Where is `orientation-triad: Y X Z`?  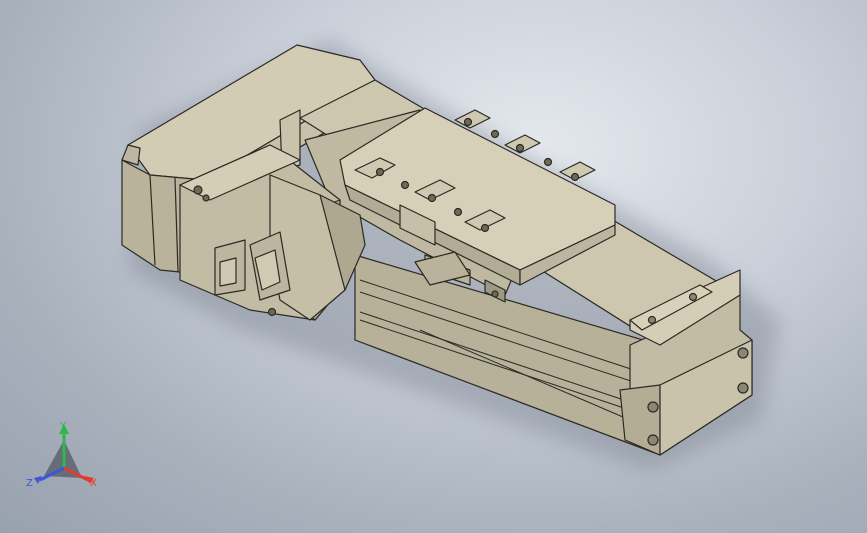 orientation-triad: Y X Z is located at coordinates (64, 456).